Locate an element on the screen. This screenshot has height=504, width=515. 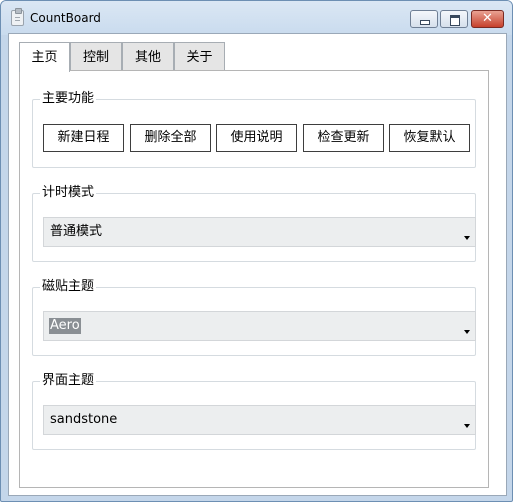
maximize-button is located at coordinates (454, 19).